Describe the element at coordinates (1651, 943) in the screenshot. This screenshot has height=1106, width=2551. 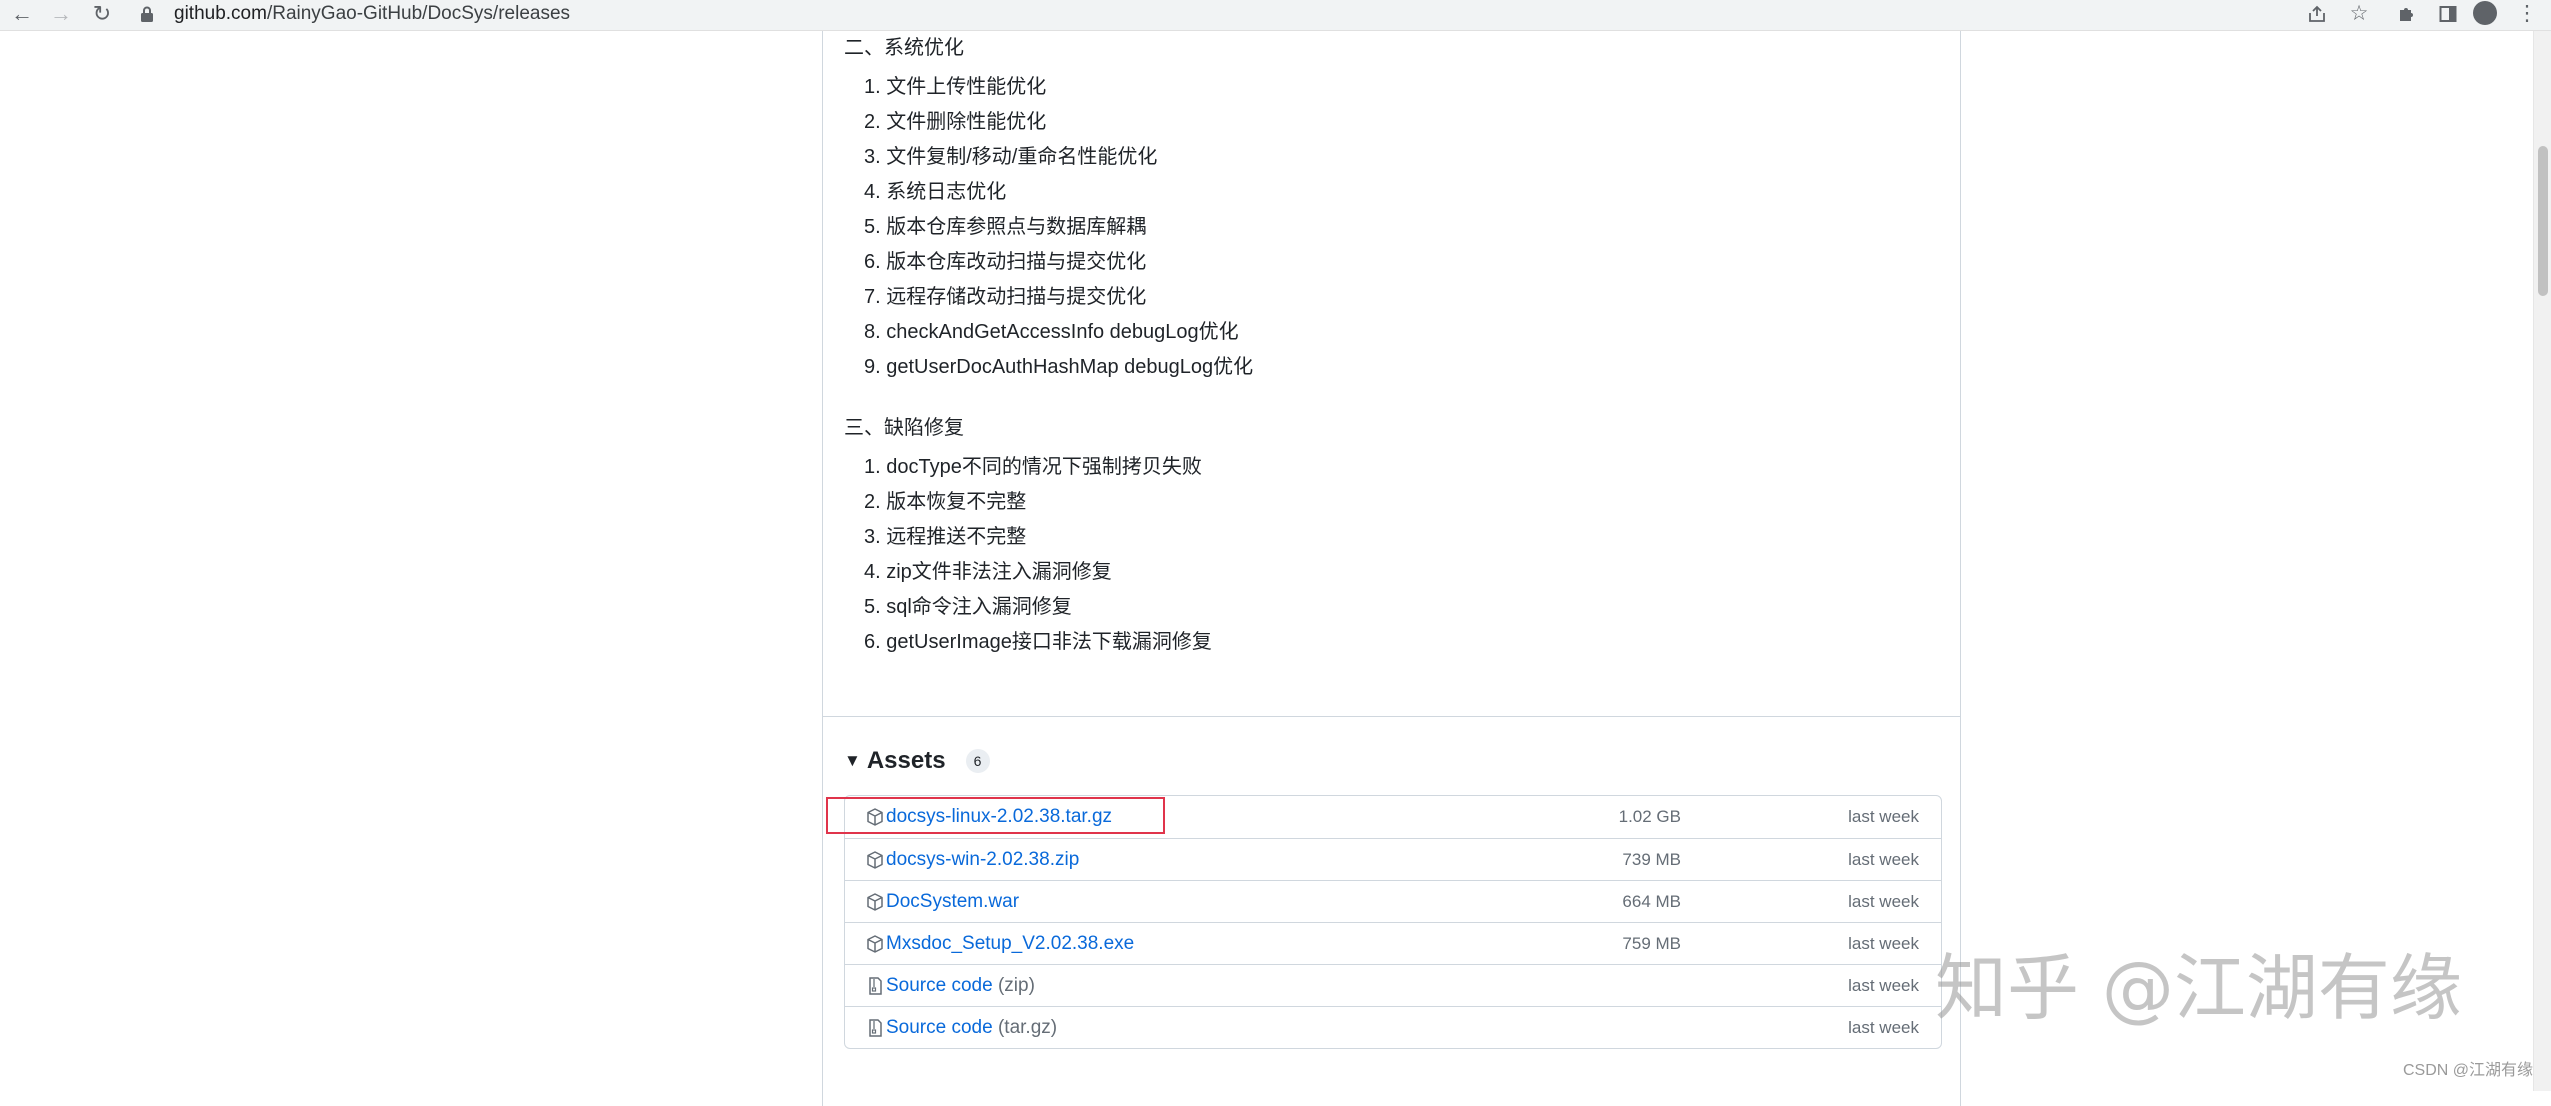
I see `asset-size: 759 MB` at that location.